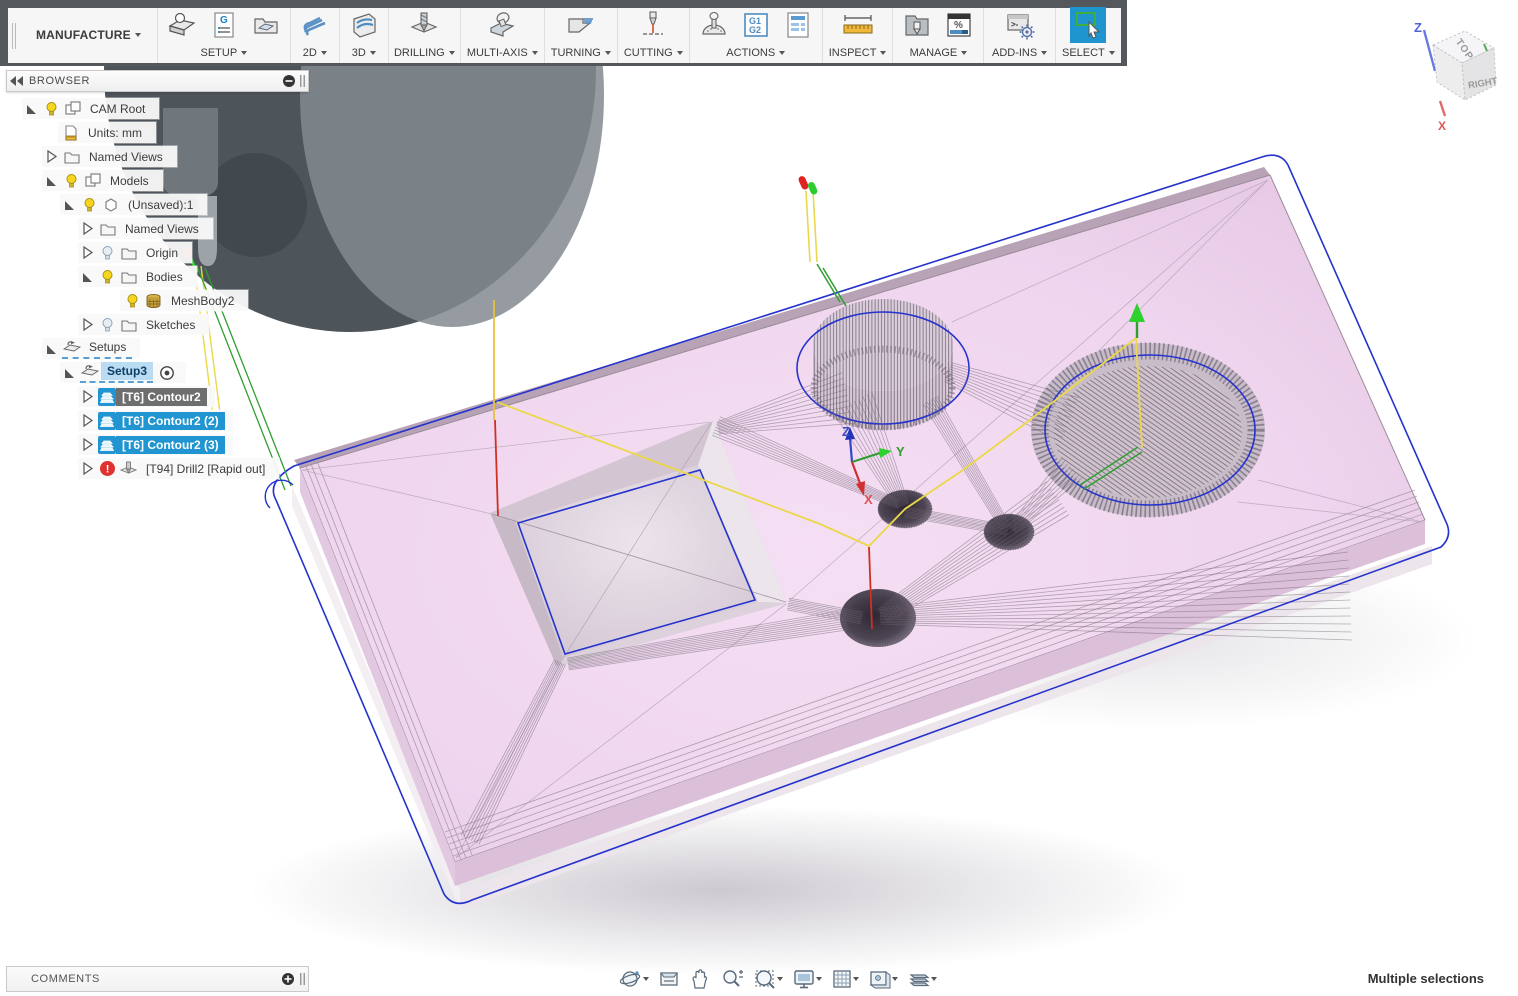 The height and width of the screenshot is (996, 1518). What do you see at coordinates (155, 420) in the screenshot?
I see `browser-row-contour2-2: [T6] Contour2 (2)` at bounding box center [155, 420].